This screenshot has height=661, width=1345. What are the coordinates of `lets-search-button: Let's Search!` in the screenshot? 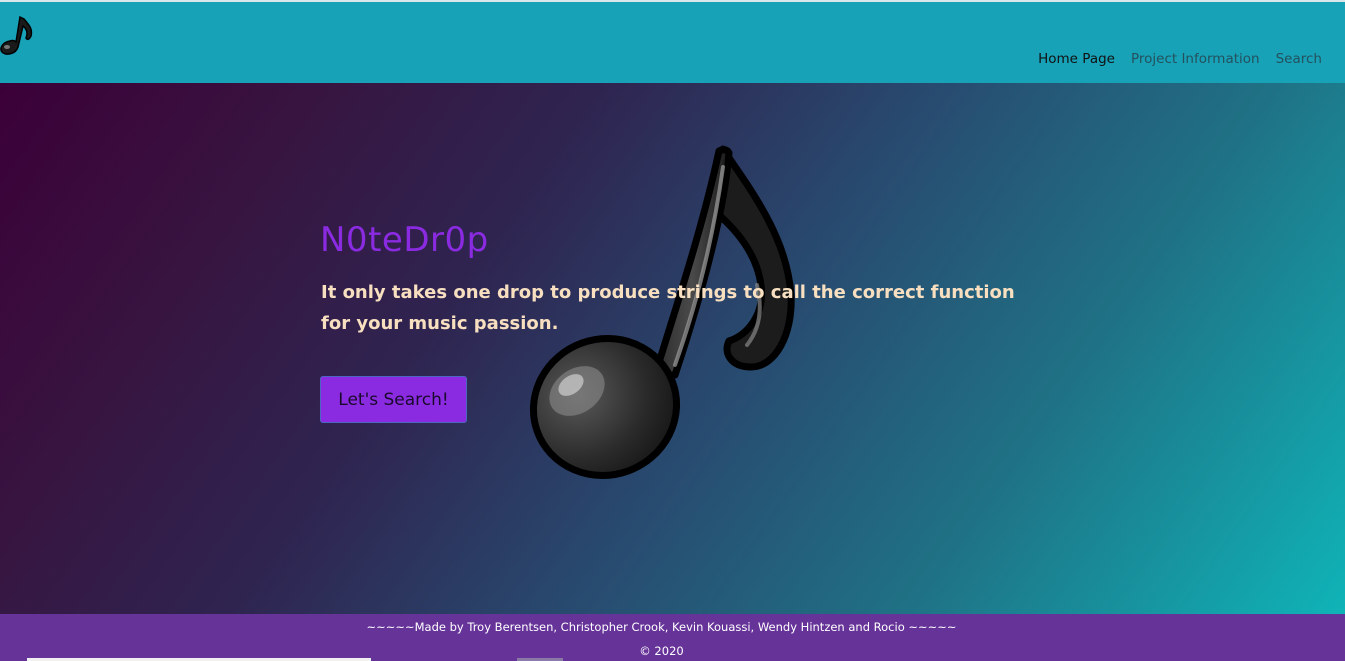 It's located at (393, 399).